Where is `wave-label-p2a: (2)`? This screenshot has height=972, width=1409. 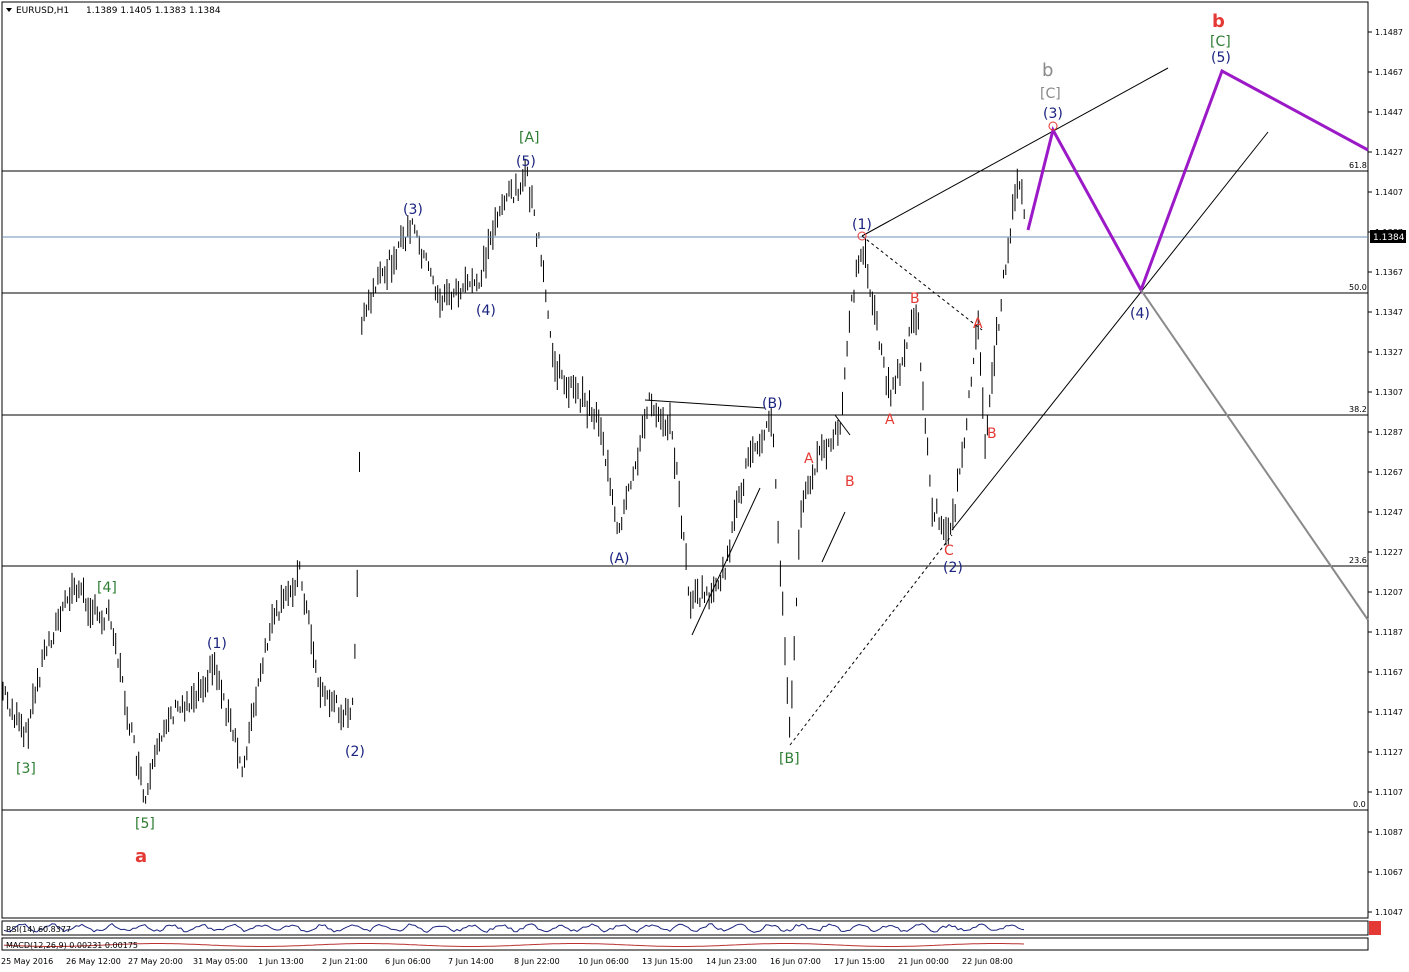 wave-label-p2a: (2) is located at coordinates (355, 752).